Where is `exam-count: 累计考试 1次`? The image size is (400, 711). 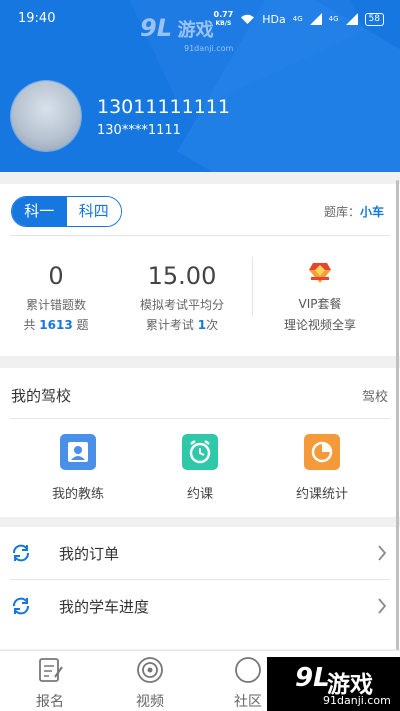
exam-count: 累计考试 1次 is located at coordinates (182, 325).